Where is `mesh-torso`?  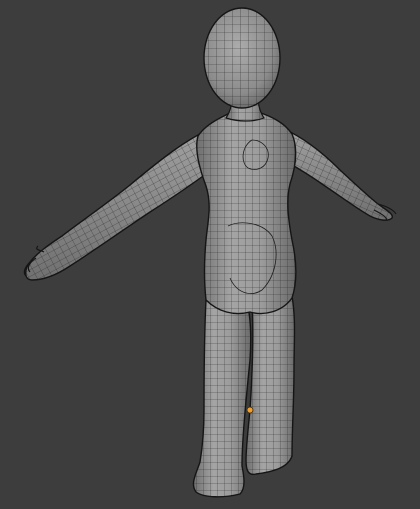 mesh-torso is located at coordinates (246, 213).